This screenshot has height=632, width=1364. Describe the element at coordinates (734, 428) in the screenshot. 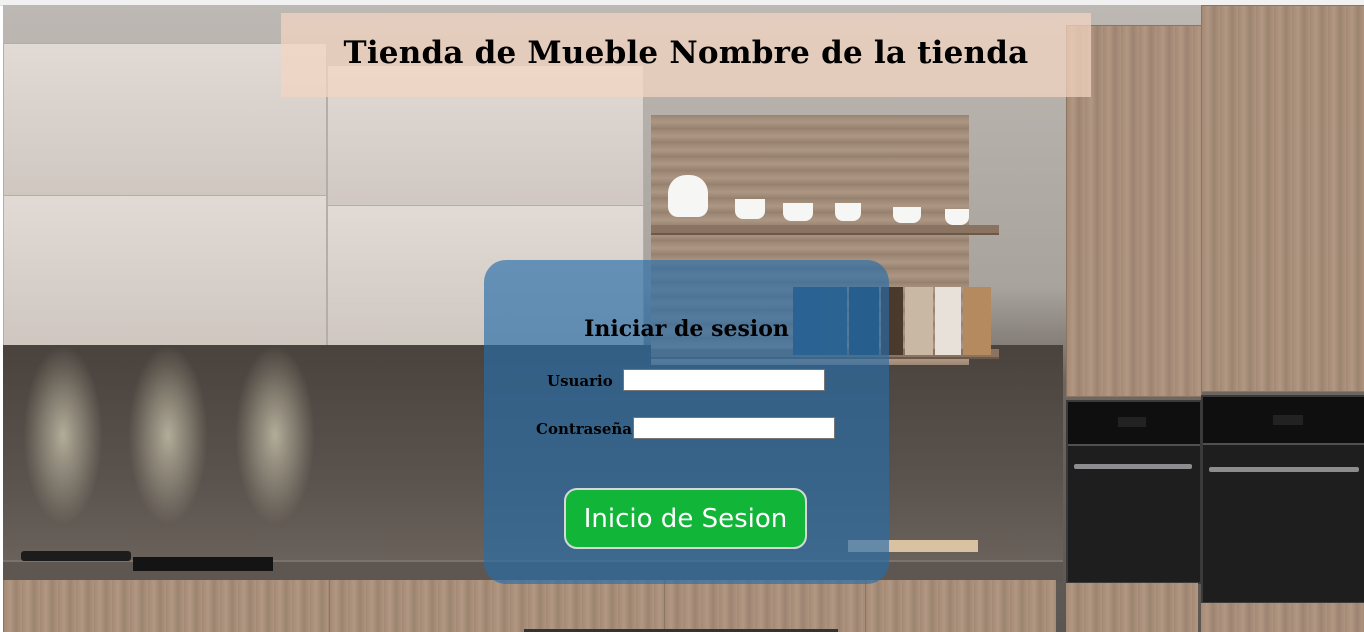

I see `password-input` at that location.